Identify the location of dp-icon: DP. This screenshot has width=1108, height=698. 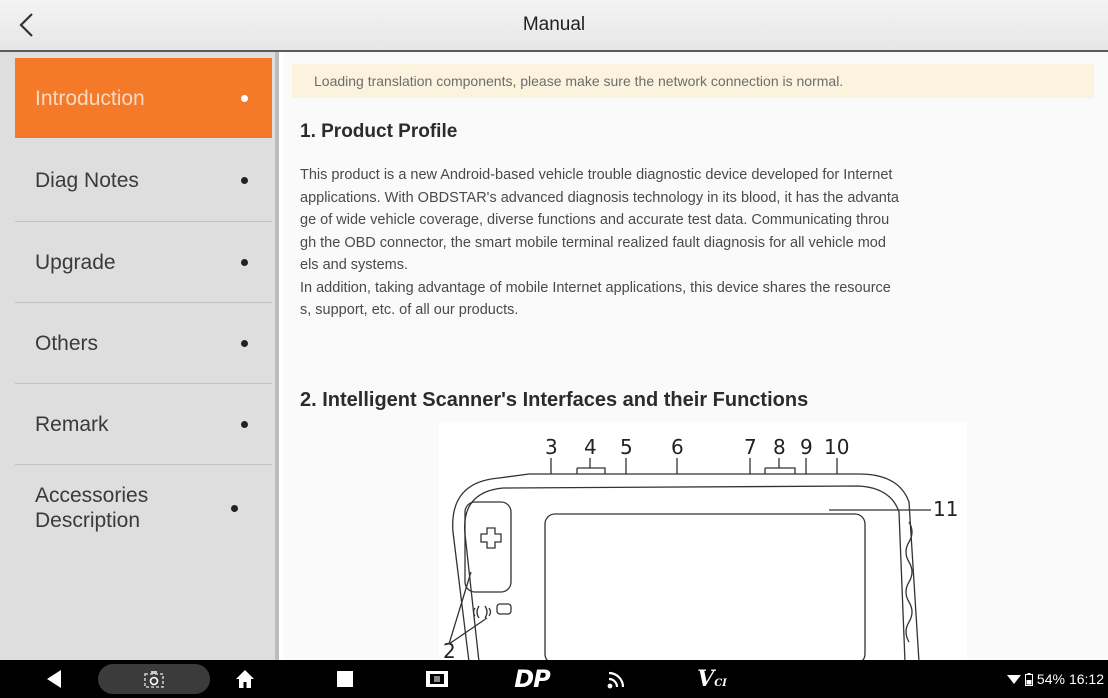
(532, 679).